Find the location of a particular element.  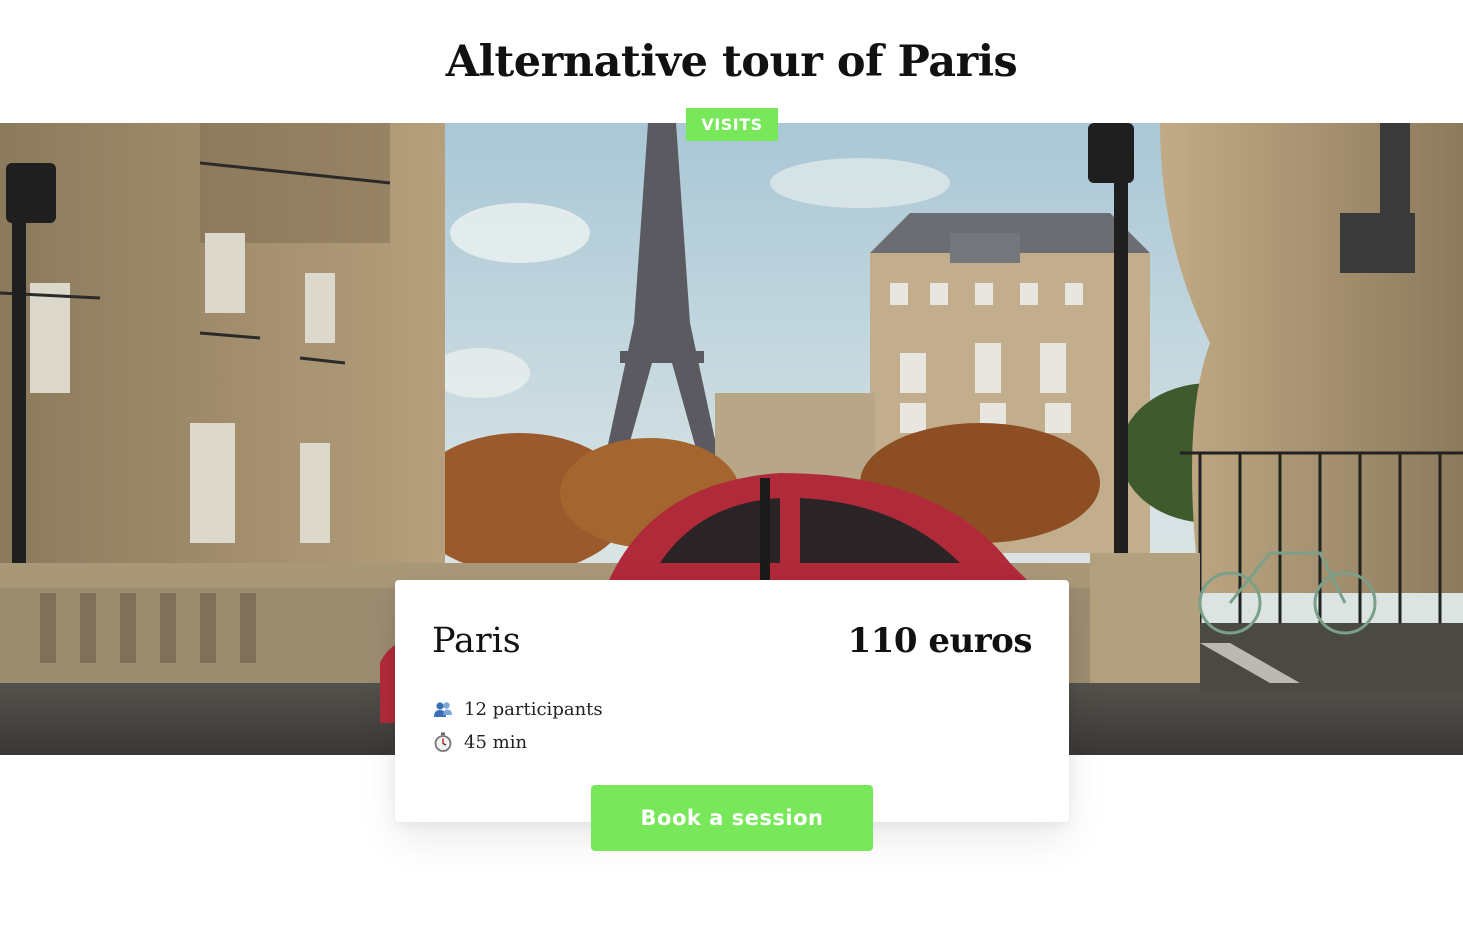

participants-row: 12 participants is located at coordinates (517, 709).